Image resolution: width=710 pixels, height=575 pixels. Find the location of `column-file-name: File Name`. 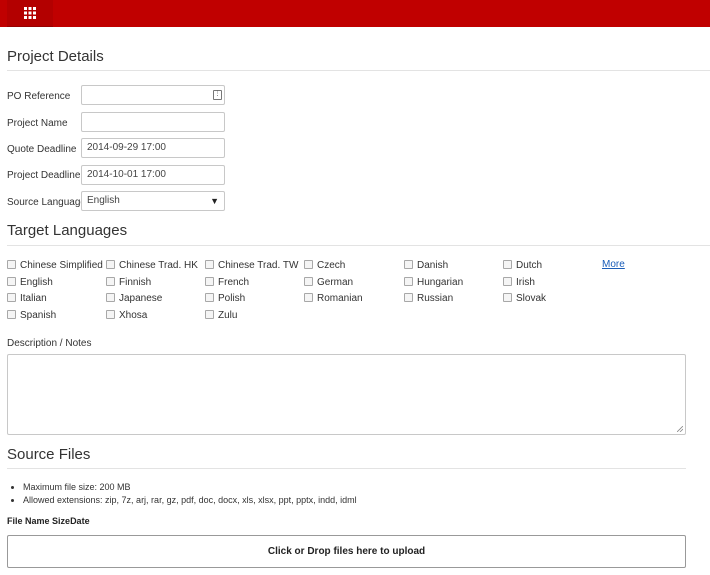

column-file-name: File Name is located at coordinates (28, 521).